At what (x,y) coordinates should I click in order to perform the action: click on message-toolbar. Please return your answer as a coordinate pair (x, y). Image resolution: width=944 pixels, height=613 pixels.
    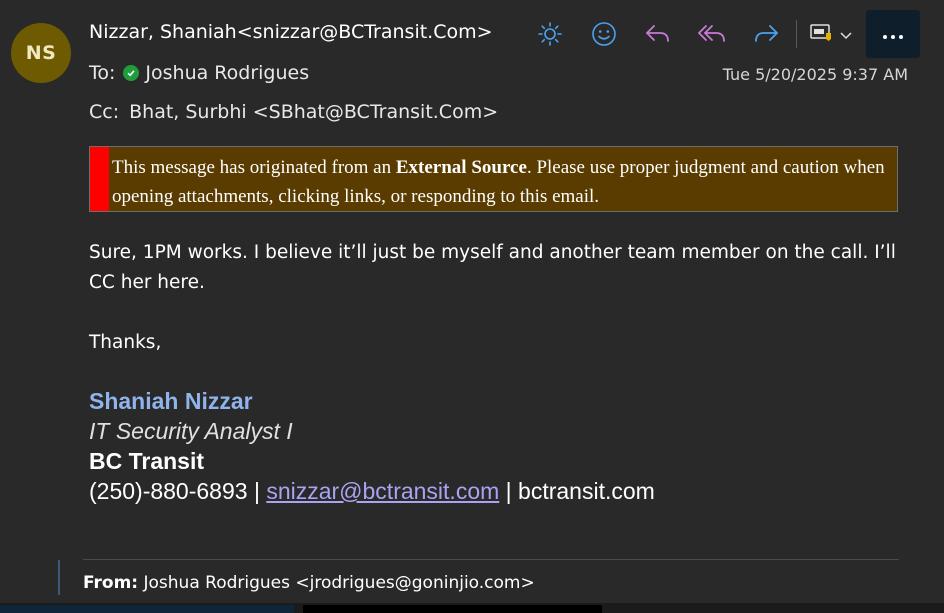
    Looking at the image, I should click on (696, 34).